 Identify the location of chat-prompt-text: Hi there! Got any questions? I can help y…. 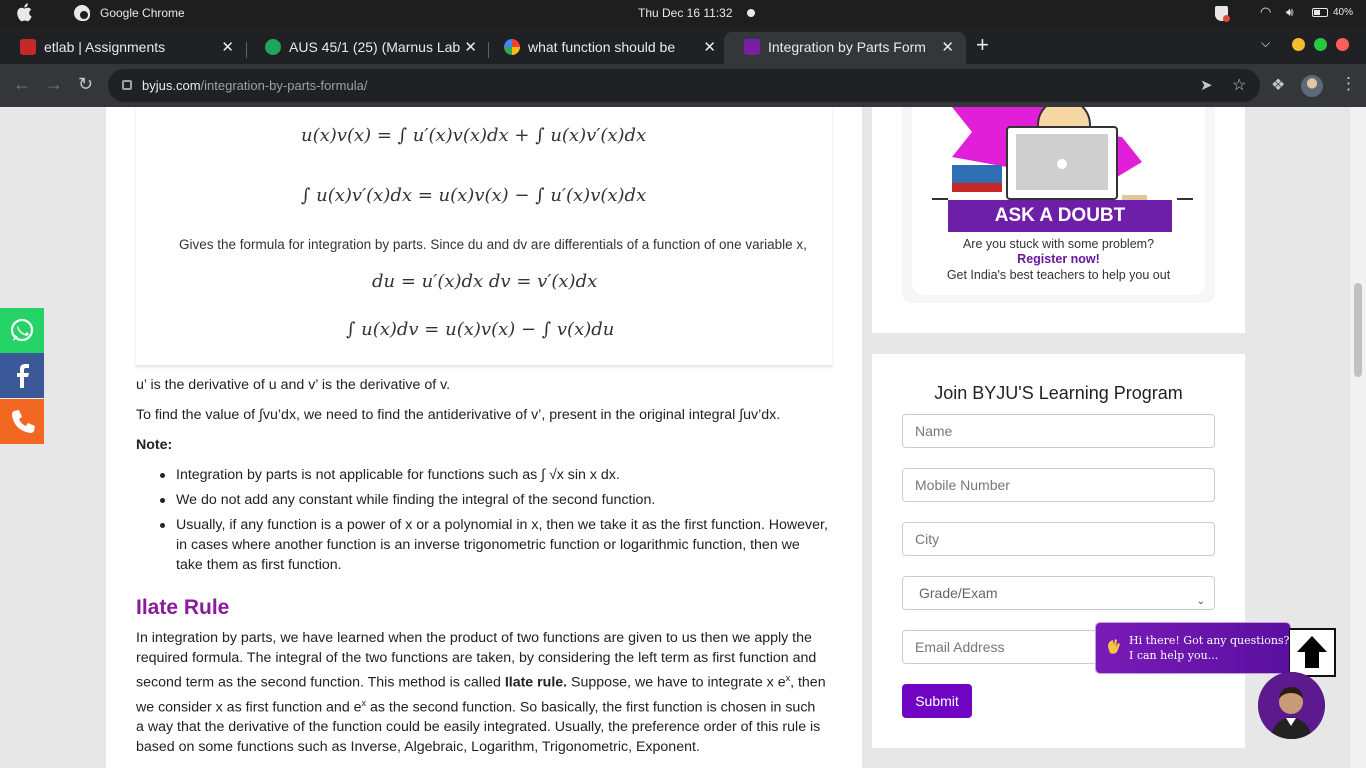
(1209, 648).